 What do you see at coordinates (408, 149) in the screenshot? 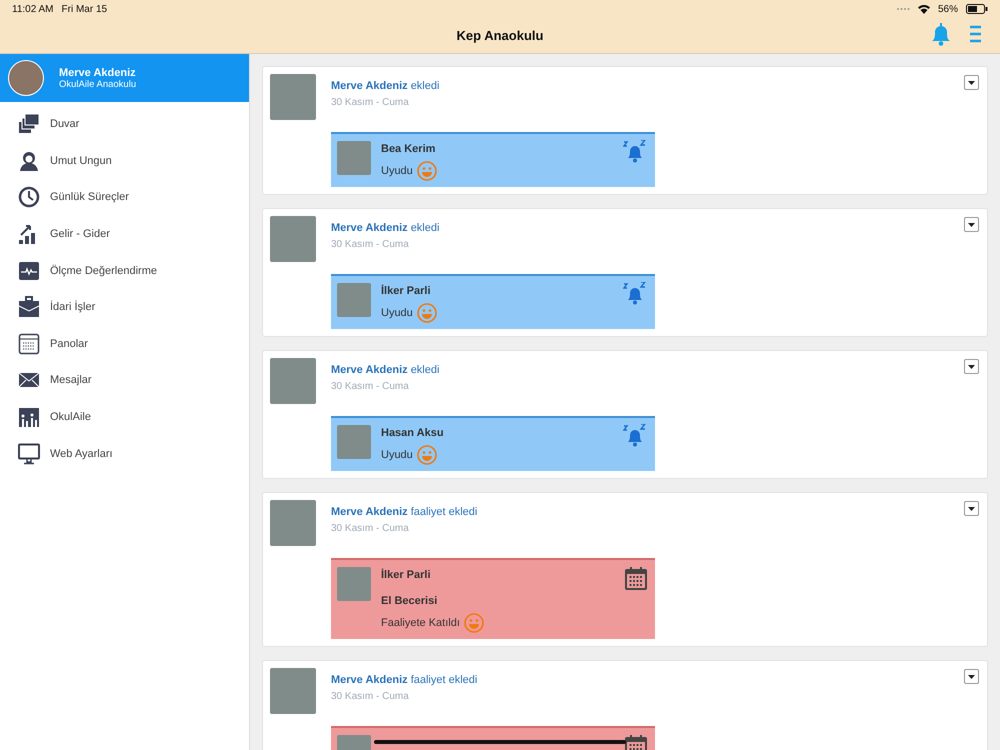
I see `child-name: Bea Kerim` at bounding box center [408, 149].